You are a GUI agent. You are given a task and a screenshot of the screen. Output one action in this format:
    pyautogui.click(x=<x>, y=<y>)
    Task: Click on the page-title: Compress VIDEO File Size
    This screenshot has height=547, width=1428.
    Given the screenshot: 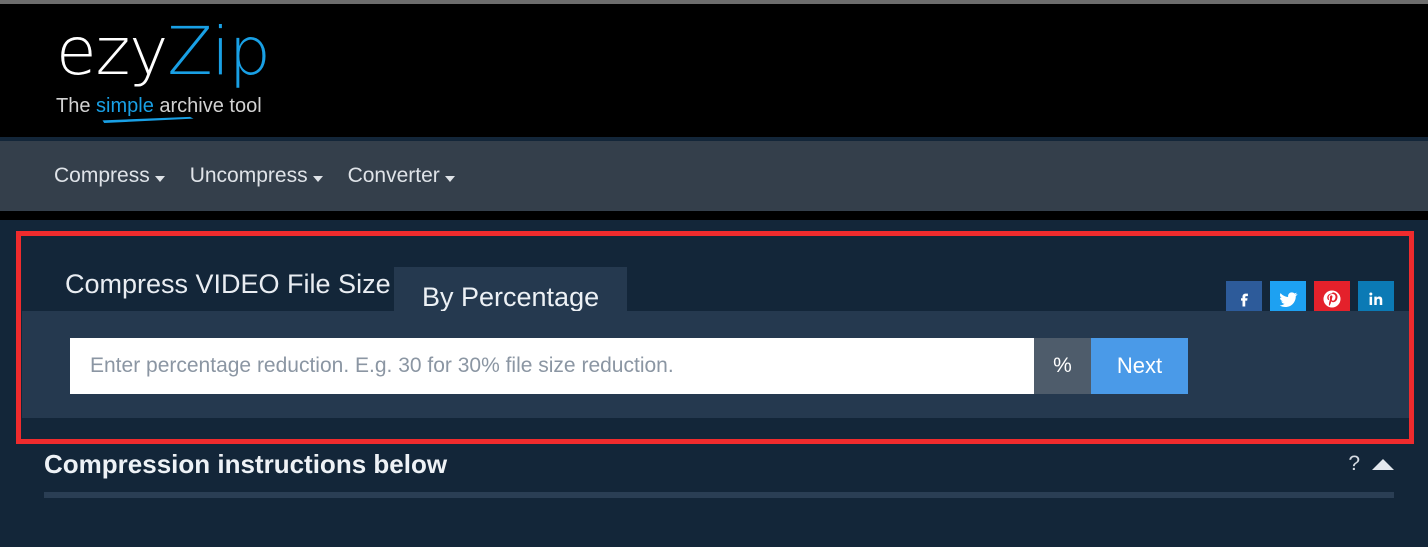 What is the action you would take?
    pyautogui.click(x=228, y=284)
    